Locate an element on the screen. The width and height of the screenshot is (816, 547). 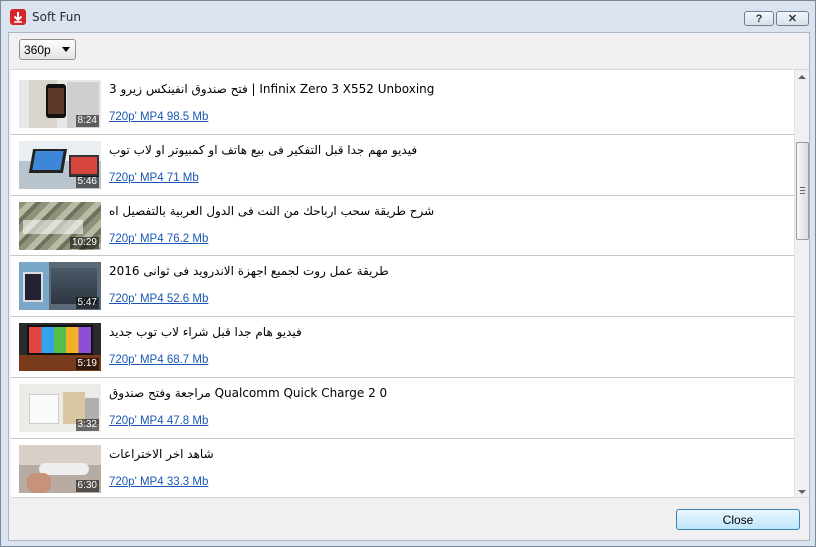
download-link: 720p' MP4 52.6 Mb is located at coordinates (158, 299).